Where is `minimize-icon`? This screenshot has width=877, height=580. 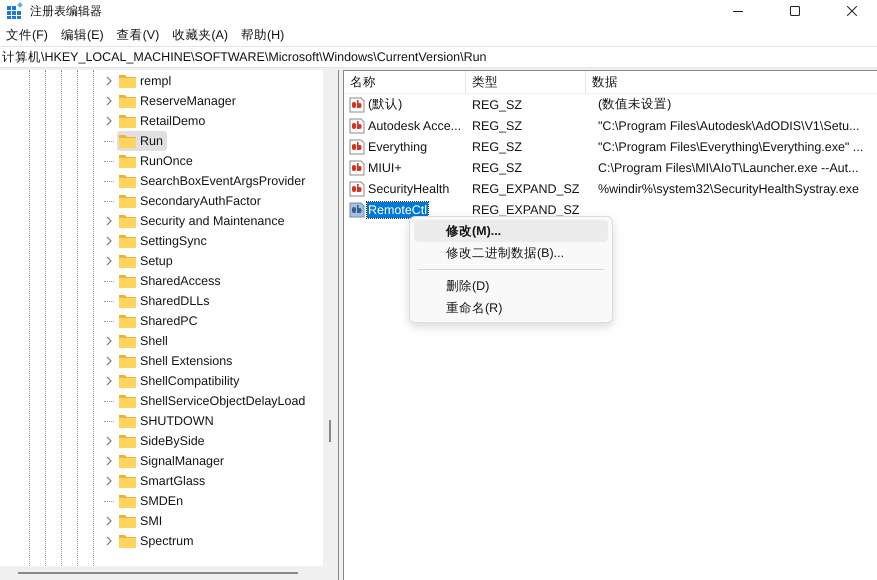
minimize-icon is located at coordinates (738, 11).